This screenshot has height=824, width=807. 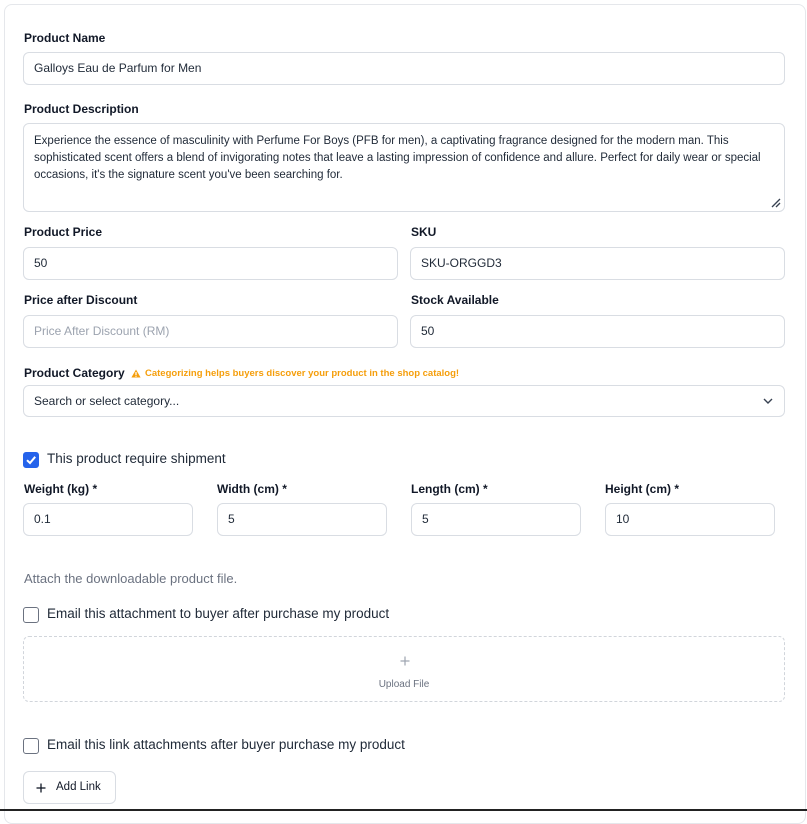 I want to click on add-link-button: Add Link, so click(x=69, y=787).